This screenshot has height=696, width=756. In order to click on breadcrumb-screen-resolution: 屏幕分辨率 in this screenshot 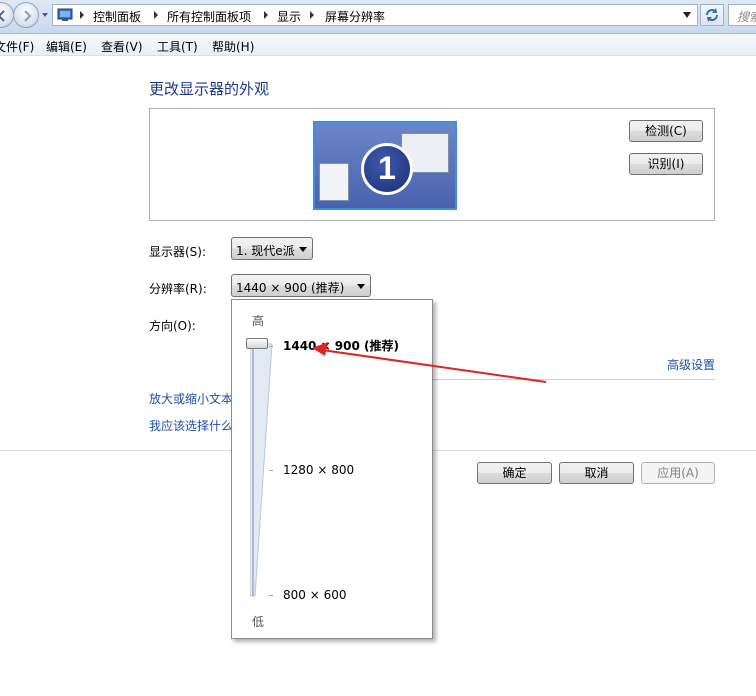, I will do `click(355, 16)`.